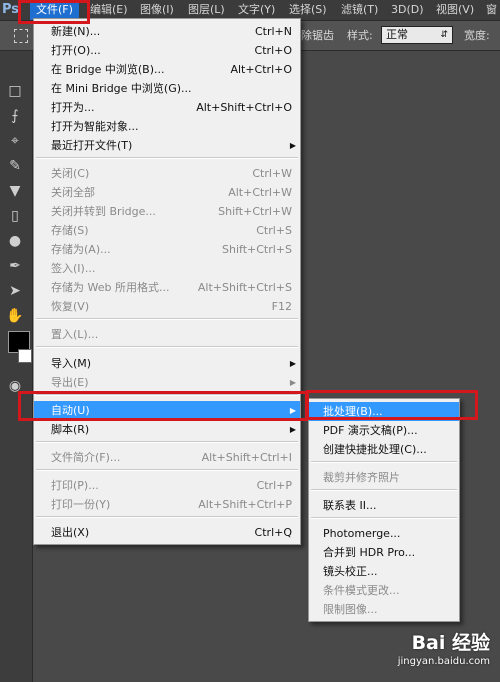 This screenshot has width=500, height=682. What do you see at coordinates (167, 429) in the screenshot?
I see `menu-item-scripts: 脚本(R) ▶` at bounding box center [167, 429].